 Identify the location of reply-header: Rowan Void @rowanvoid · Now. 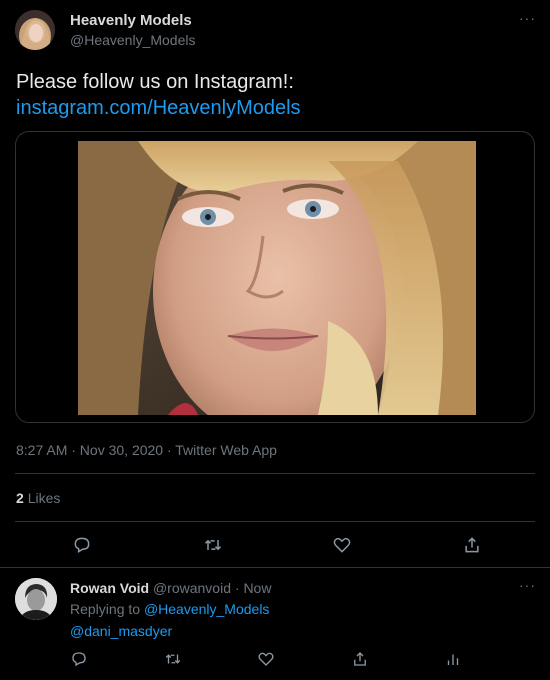
(170, 588).